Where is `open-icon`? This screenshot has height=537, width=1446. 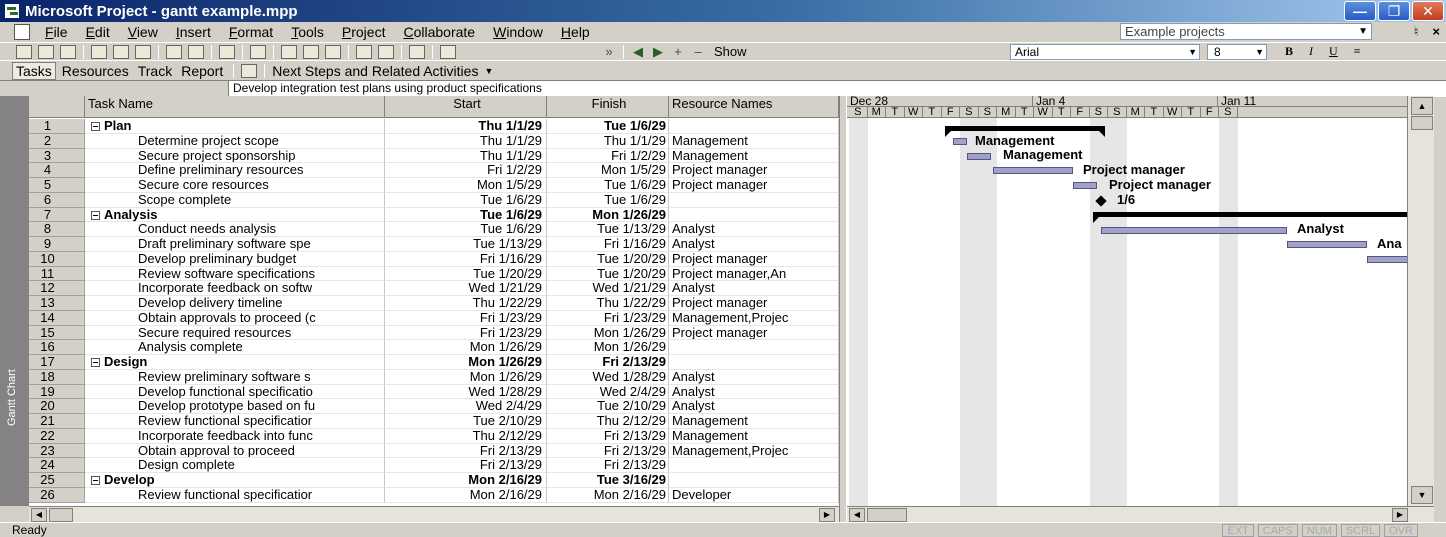 open-icon is located at coordinates (46, 51).